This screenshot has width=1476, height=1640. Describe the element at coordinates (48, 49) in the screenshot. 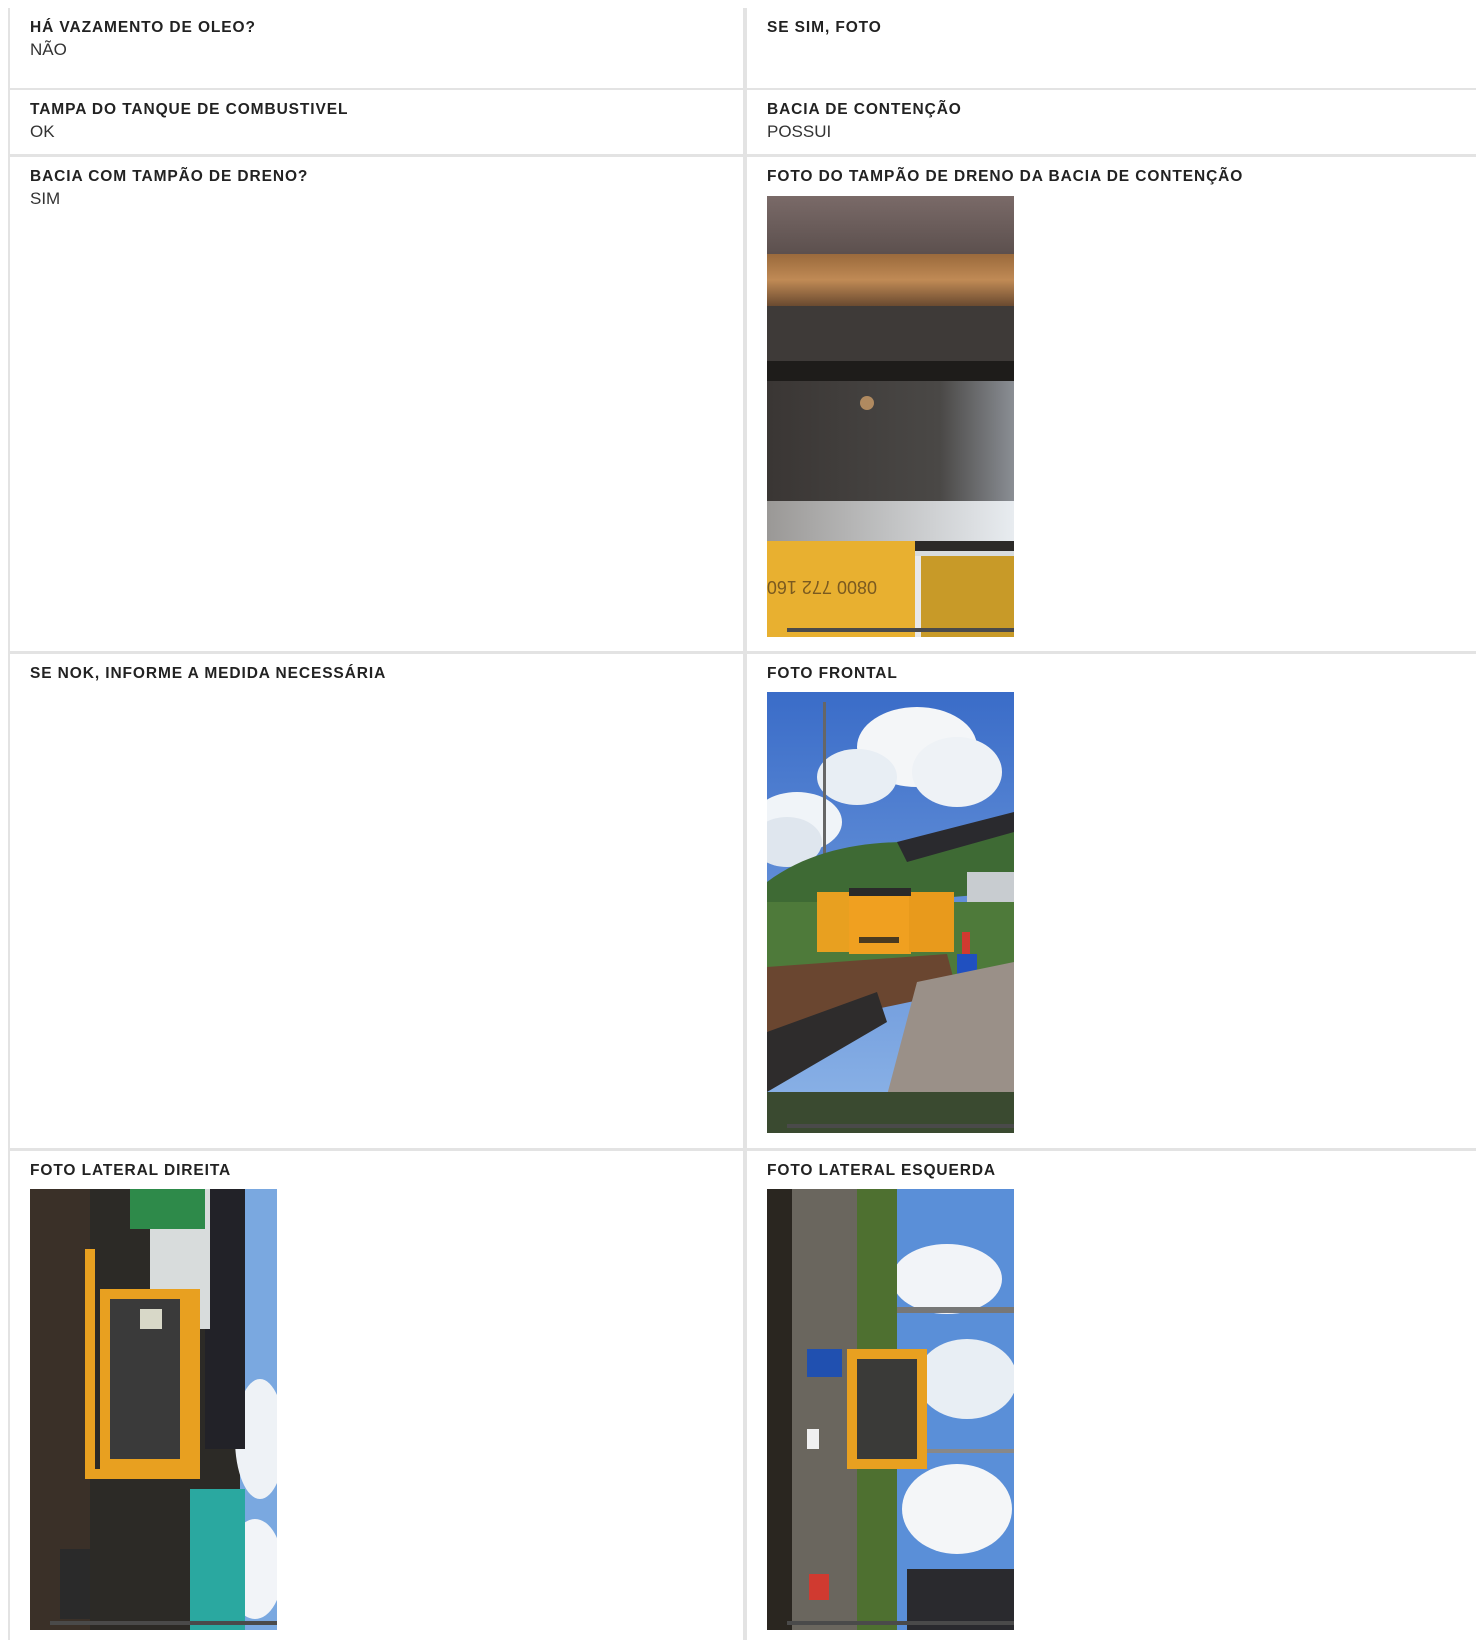

I see `field-value: NÃO` at that location.